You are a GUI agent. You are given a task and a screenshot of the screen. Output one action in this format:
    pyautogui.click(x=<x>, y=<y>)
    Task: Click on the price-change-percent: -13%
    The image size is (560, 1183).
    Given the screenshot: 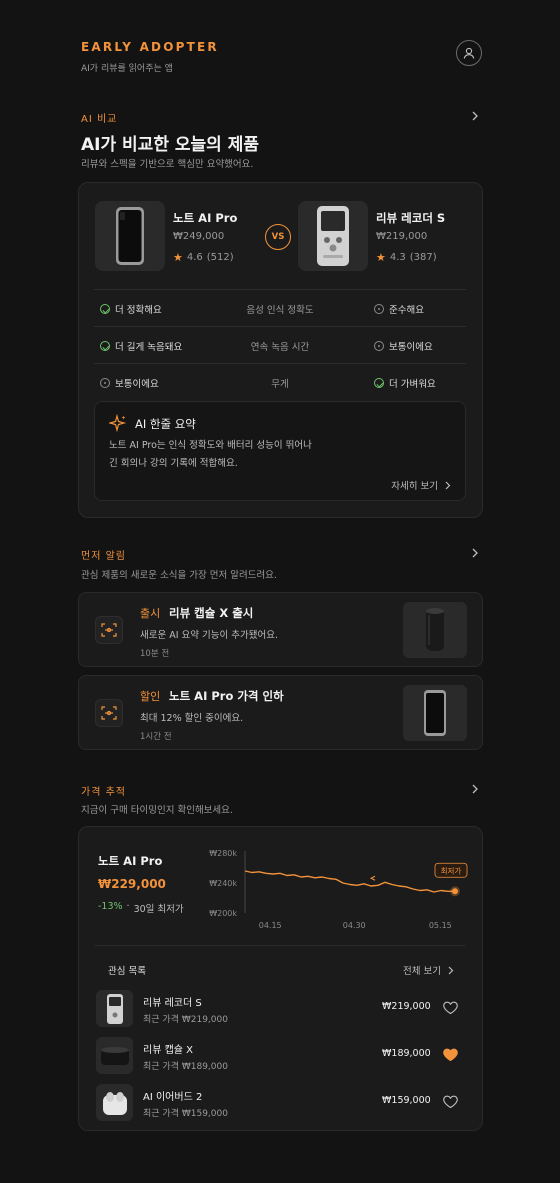 What is the action you would take?
    pyautogui.click(x=110, y=906)
    